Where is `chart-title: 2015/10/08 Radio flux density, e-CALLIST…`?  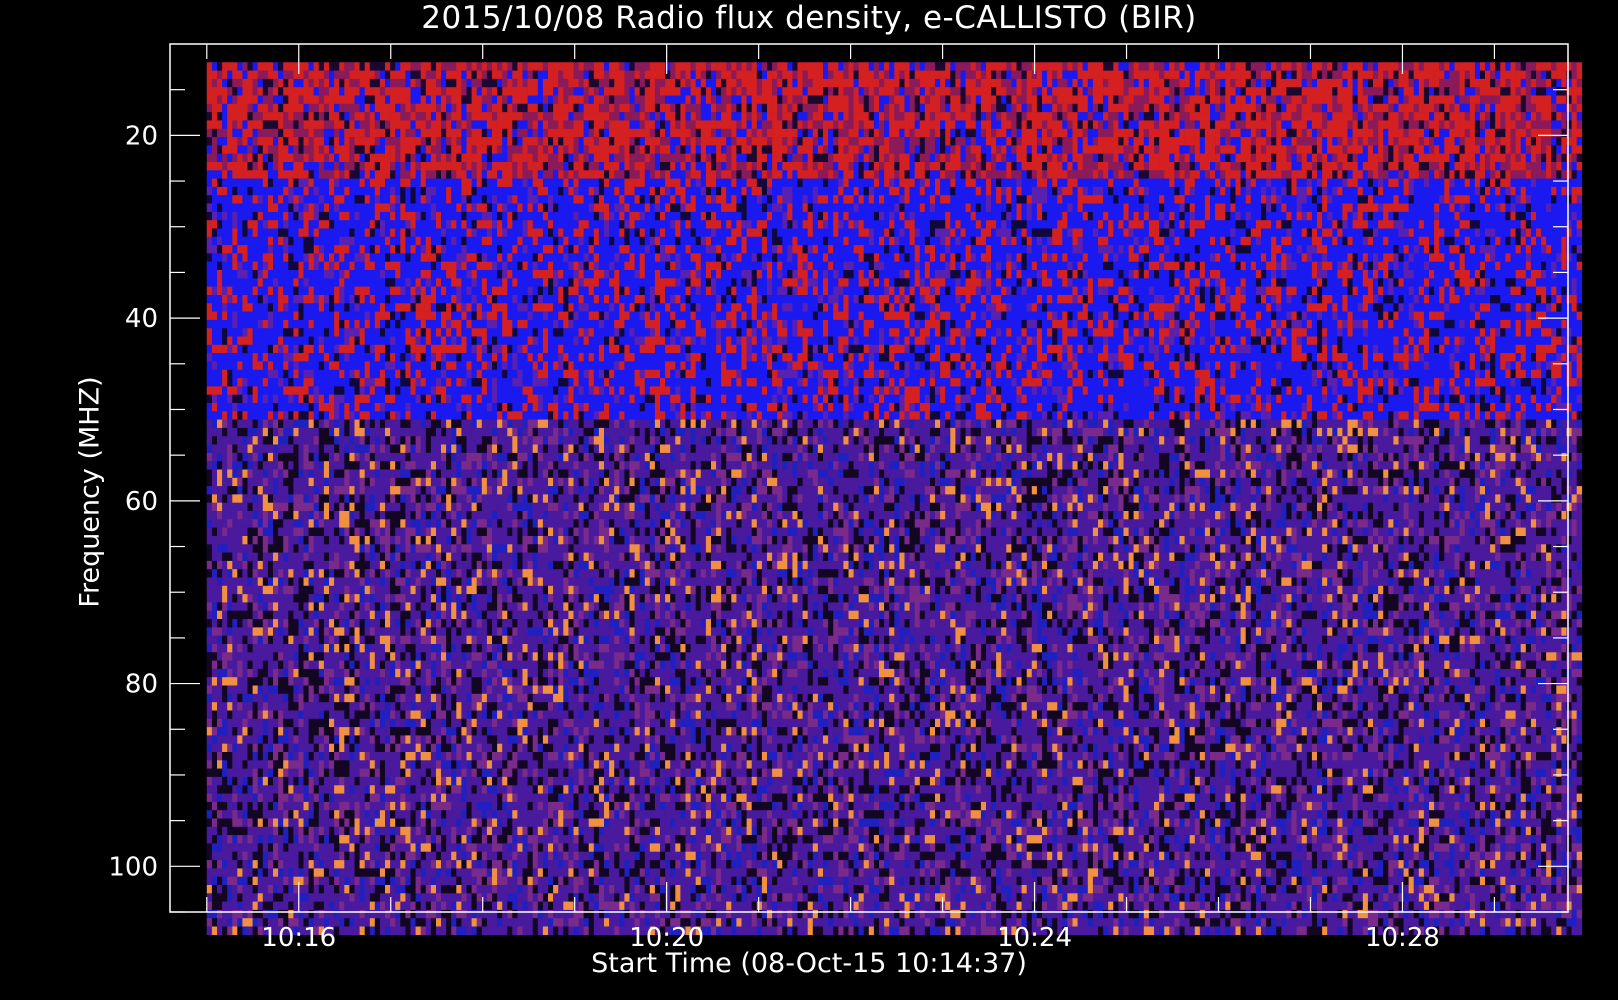
chart-title: 2015/10/08 Radio flux density, e-CALLIST… is located at coordinates (809, 18).